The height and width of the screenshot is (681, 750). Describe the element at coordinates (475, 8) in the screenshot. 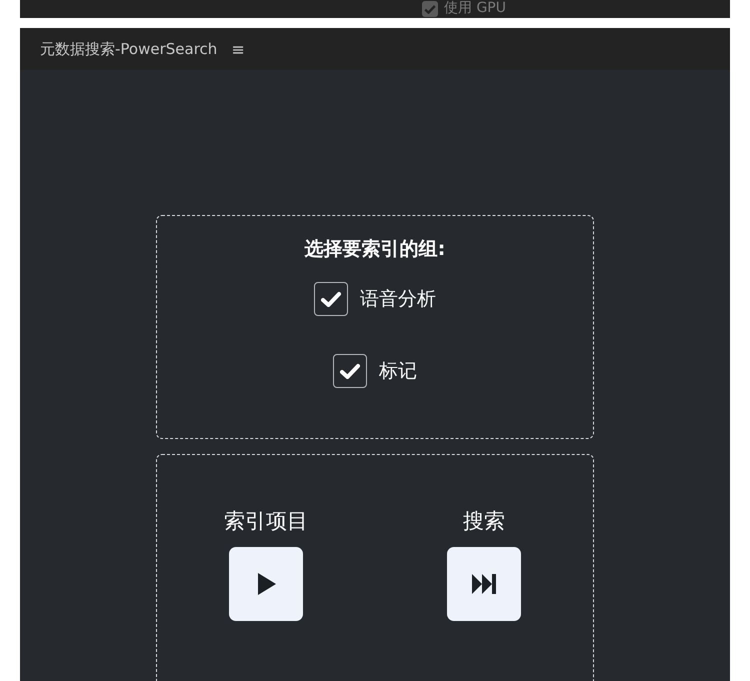

I see `checkbox-label: 使用 GPU` at that location.